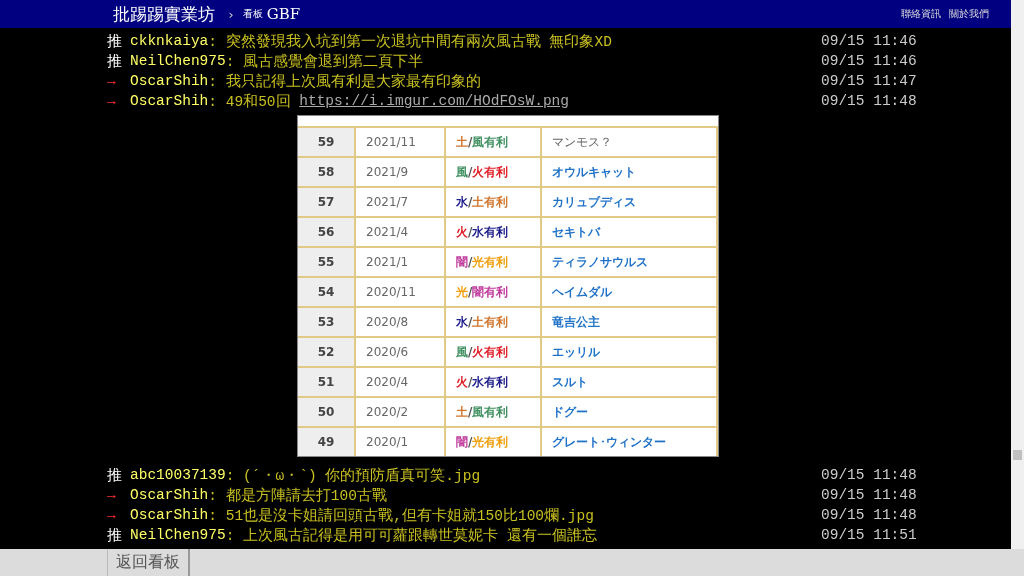 The width and height of the screenshot is (1024, 576). I want to click on push-content: : 風古感覺會退到第二頁下半, so click(324, 61).